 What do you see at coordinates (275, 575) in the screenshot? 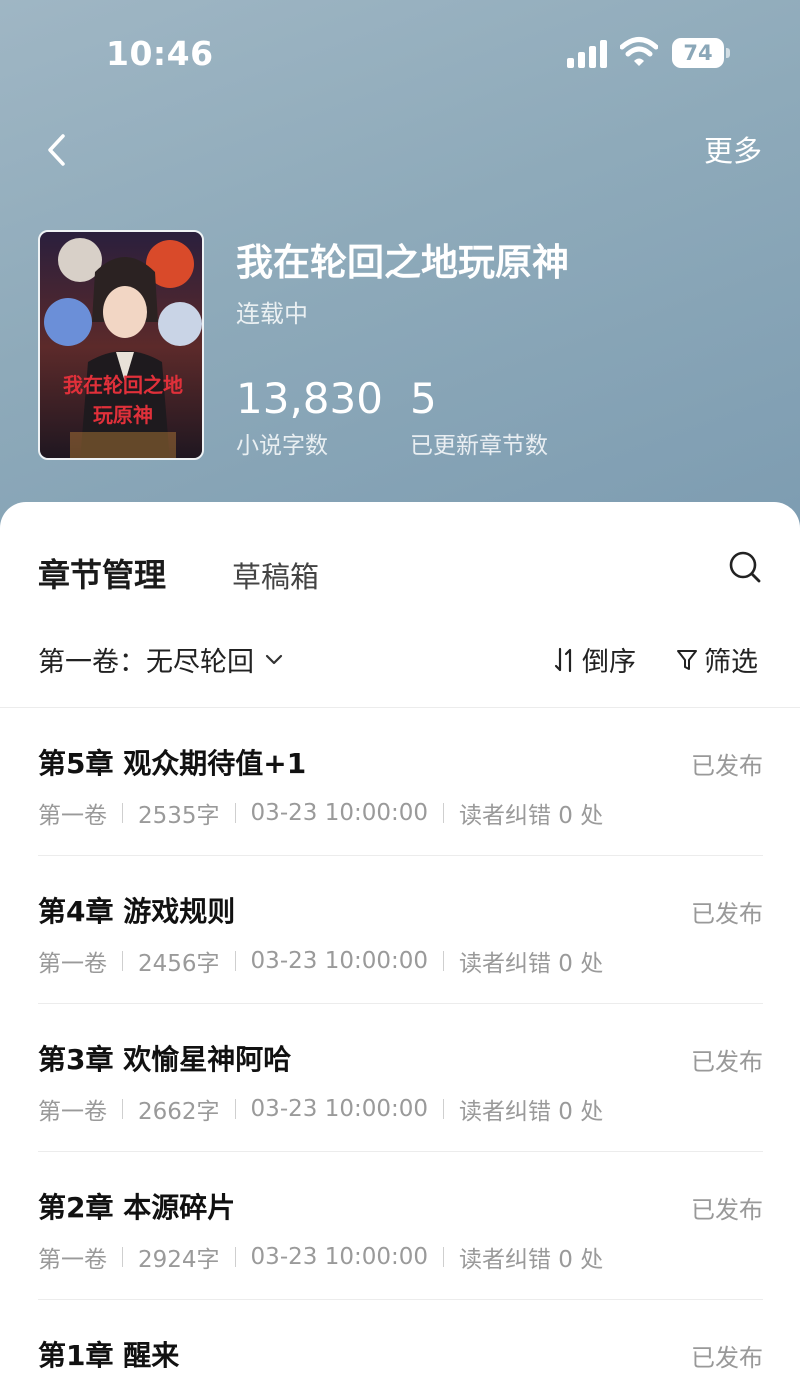
I see `tab-drafts: 草稿箱` at bounding box center [275, 575].